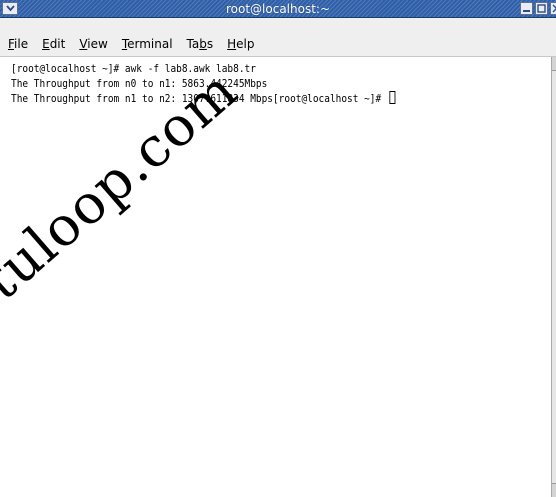 The width and height of the screenshot is (556, 497). Describe the element at coordinates (526, 8) in the screenshot. I see `minimize-button` at that location.